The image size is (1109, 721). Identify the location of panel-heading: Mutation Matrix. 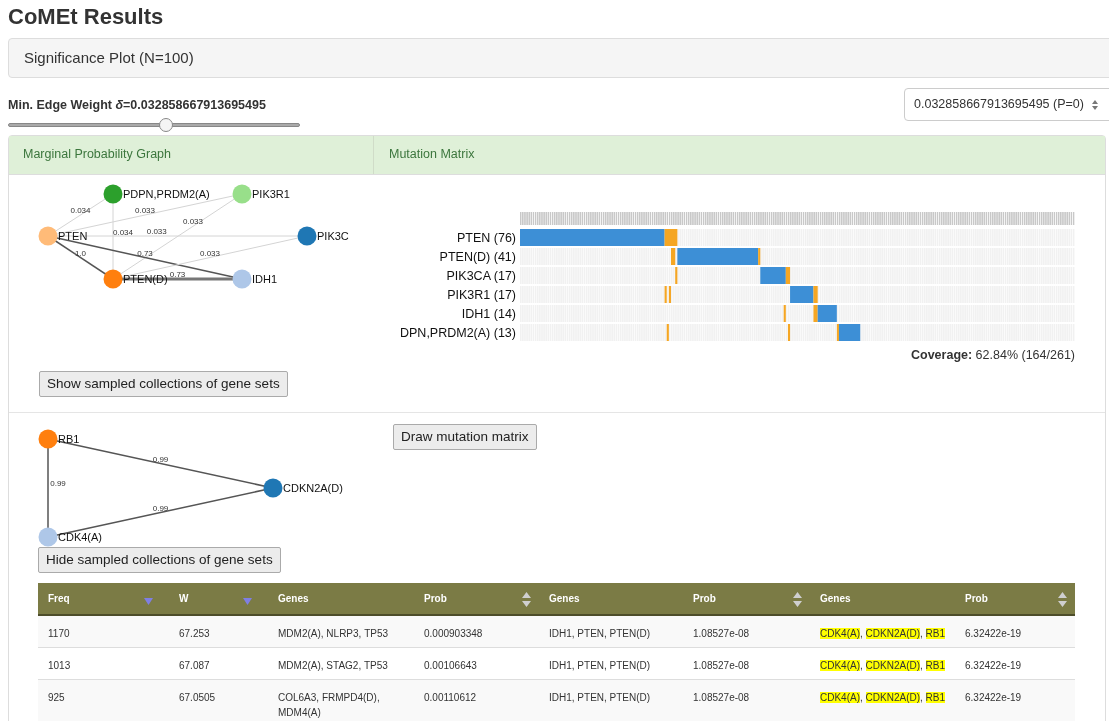
(432, 155).